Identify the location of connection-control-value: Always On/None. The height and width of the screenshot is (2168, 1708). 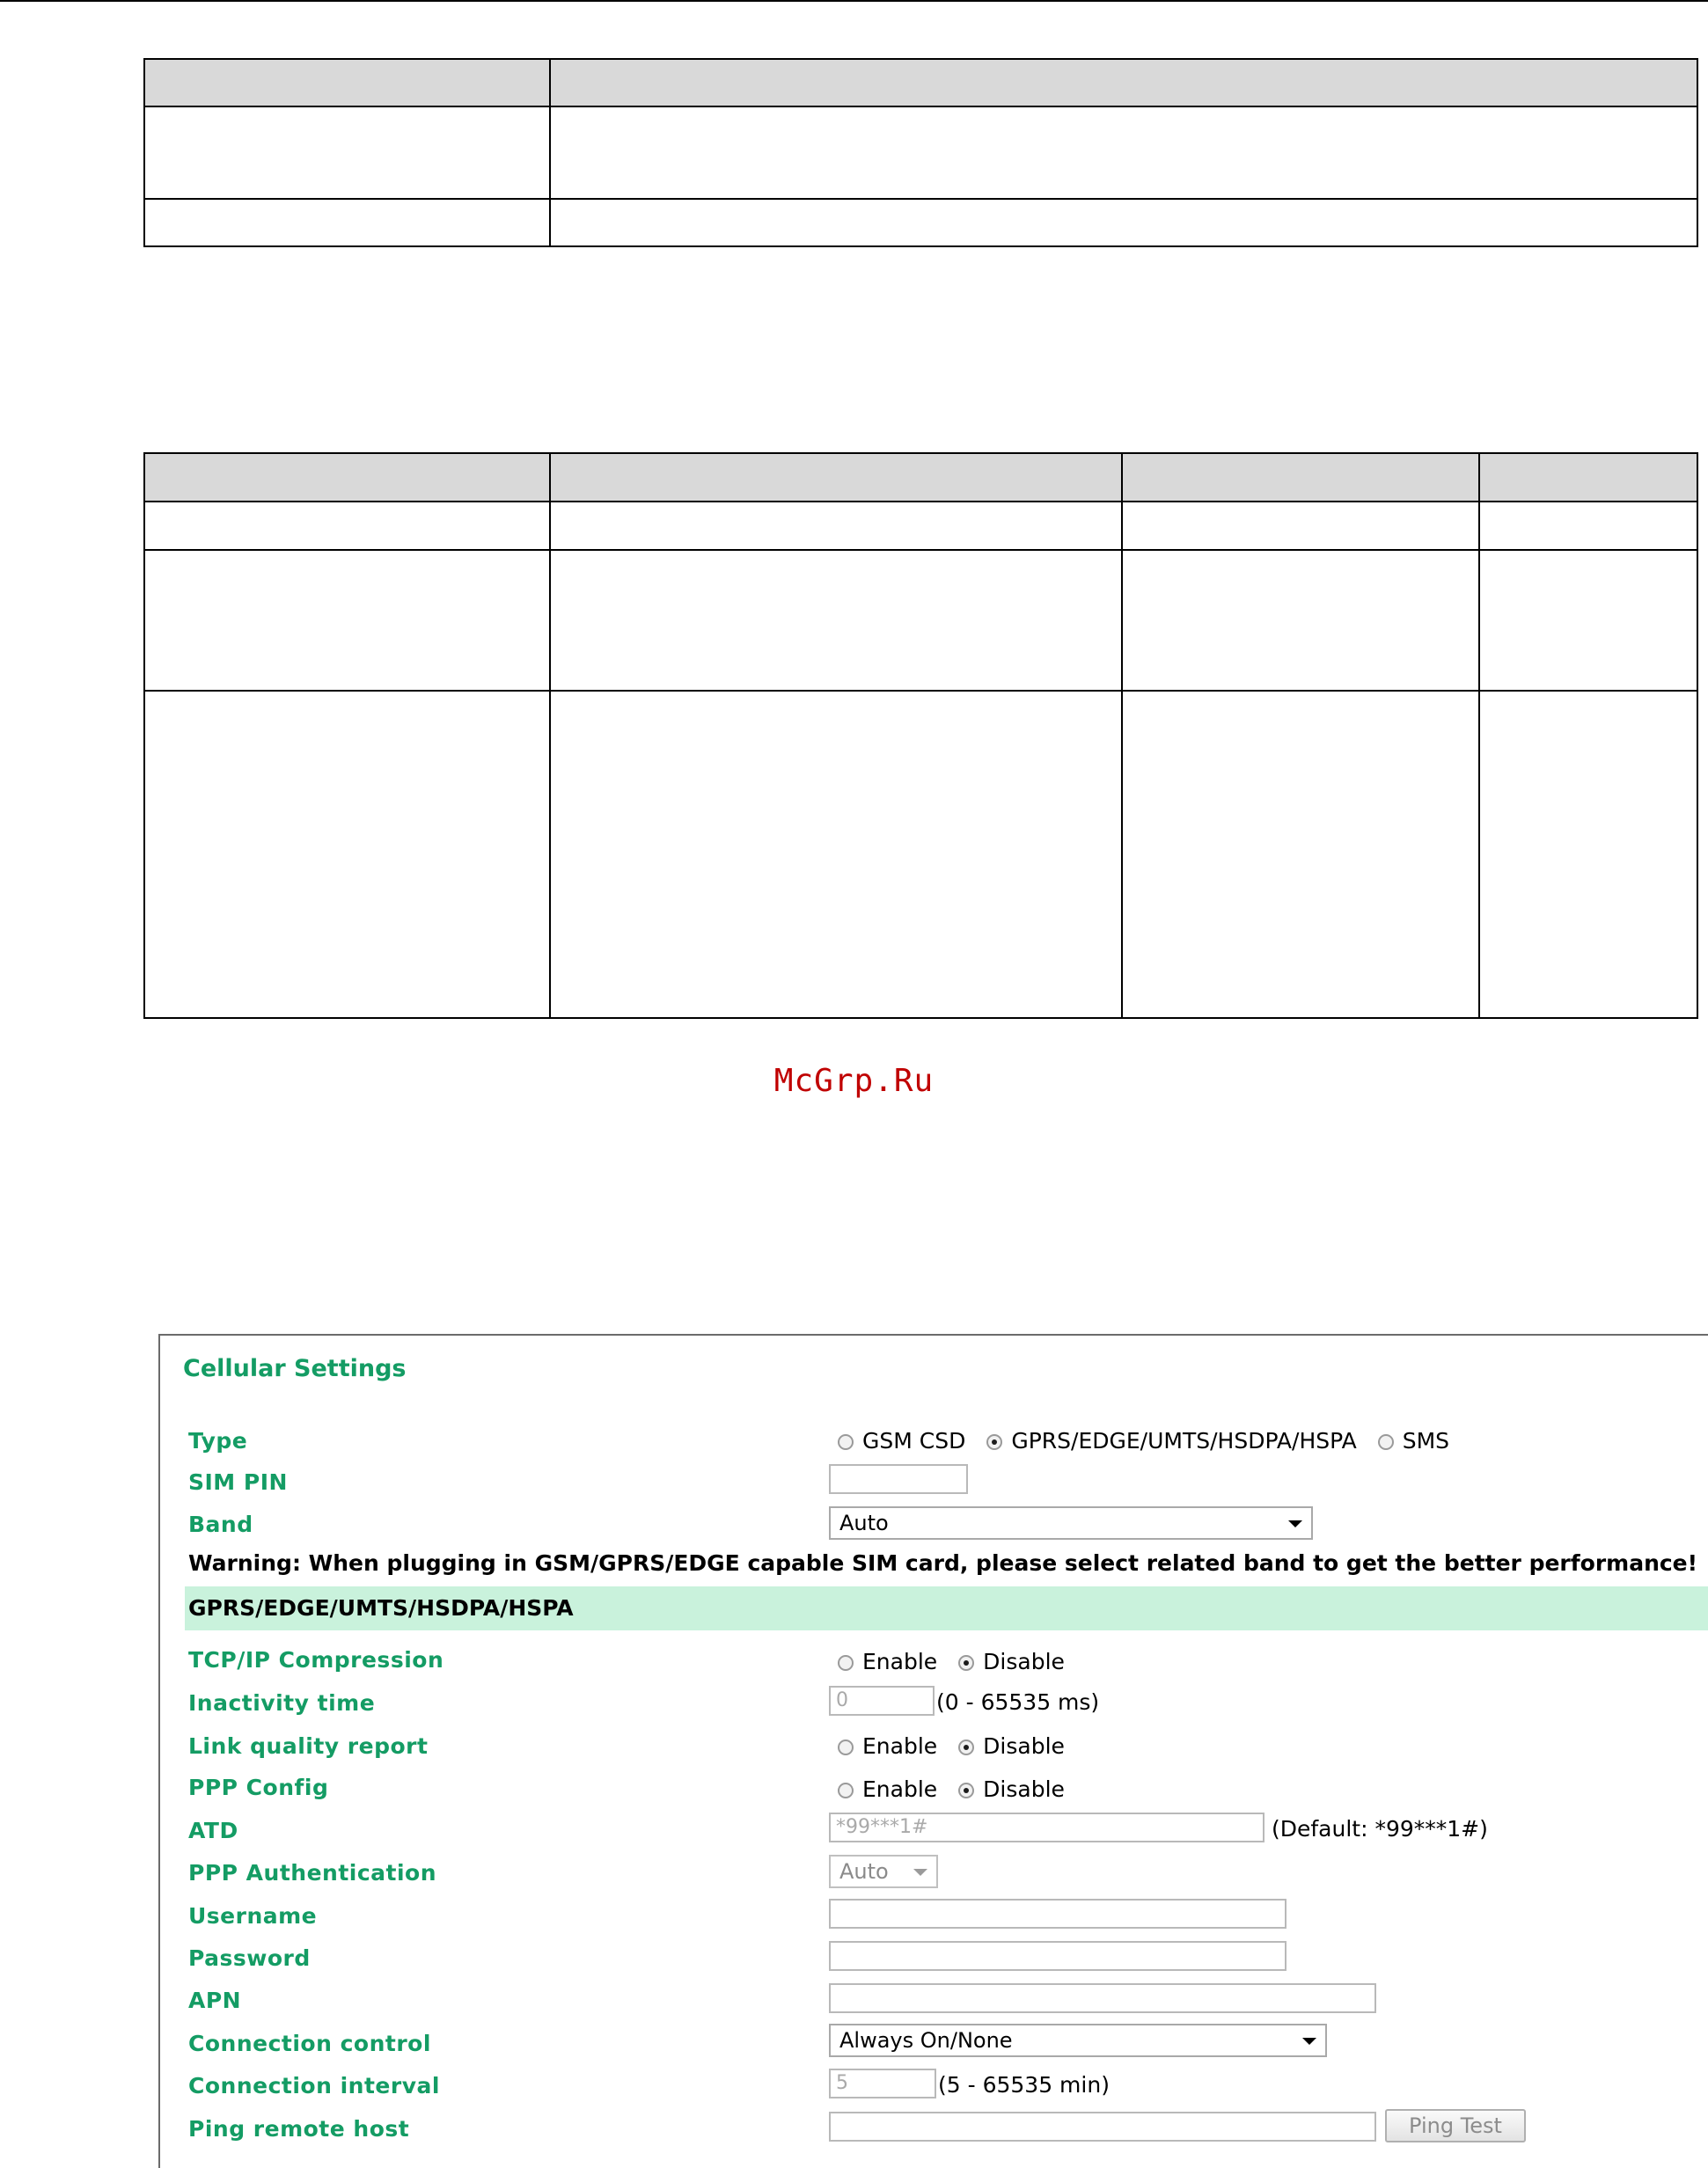
(926, 2041).